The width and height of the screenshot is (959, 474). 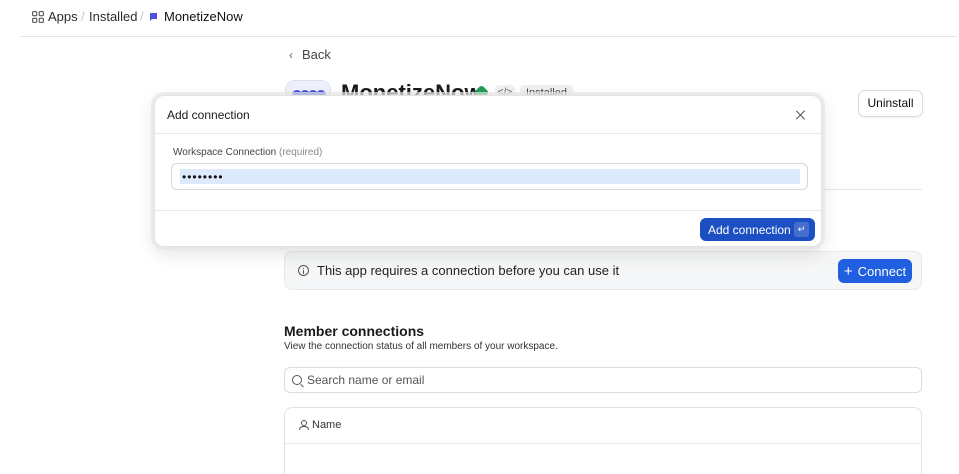 I want to click on grid-icon, so click(x=38, y=17).